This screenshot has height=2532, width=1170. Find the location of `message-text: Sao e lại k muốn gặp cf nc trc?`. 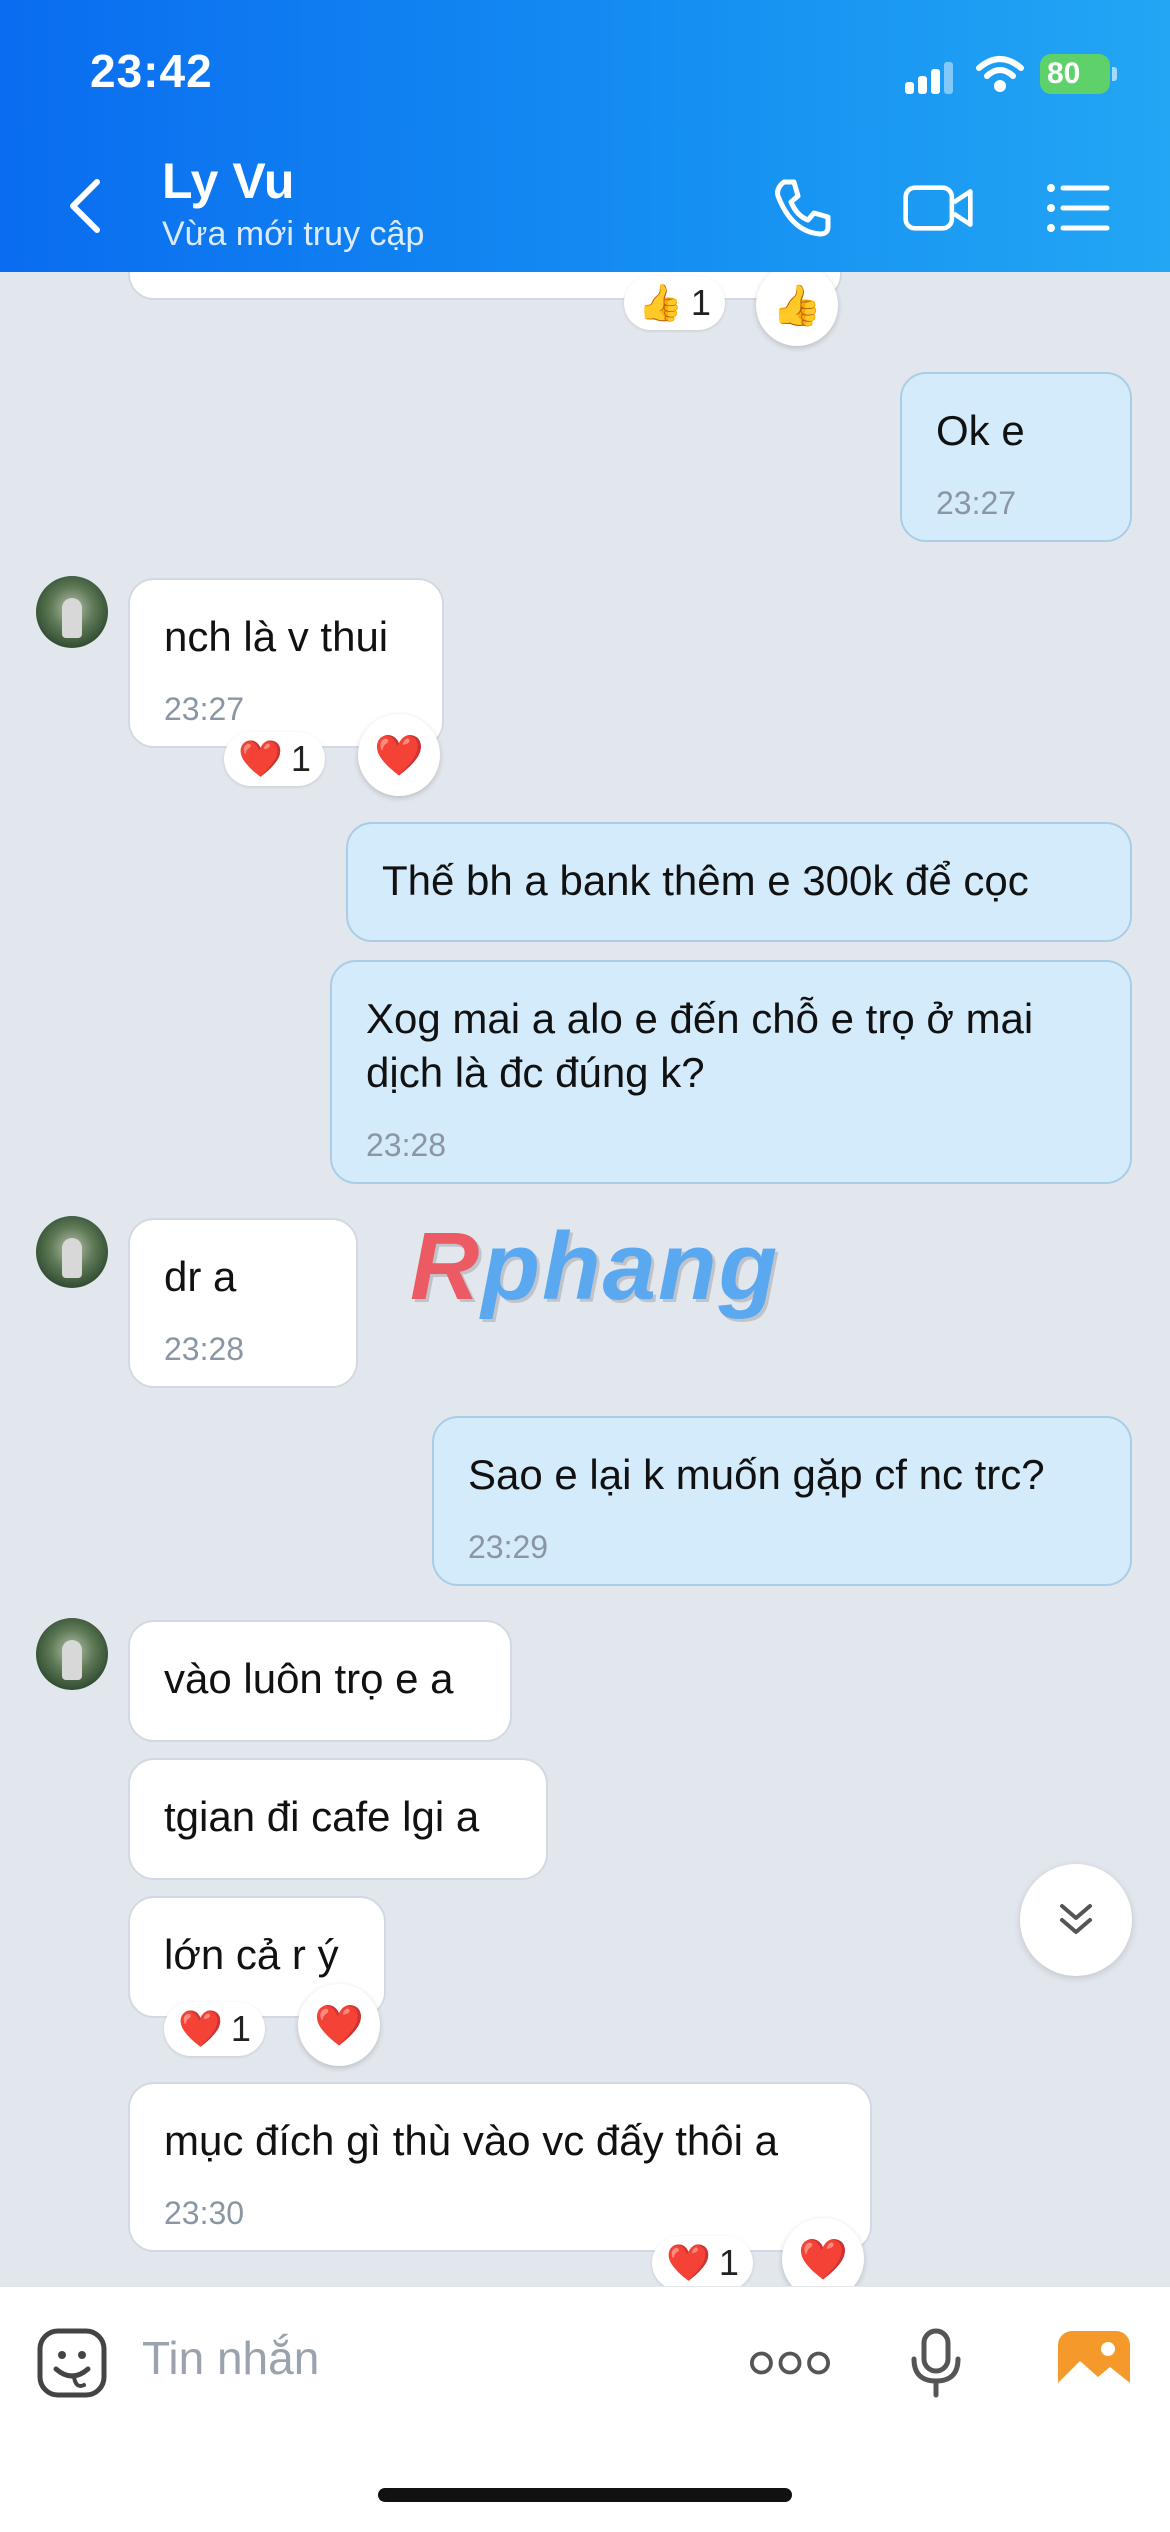

message-text: Sao e lại k muốn gặp cf nc trc? is located at coordinates (756, 1474).